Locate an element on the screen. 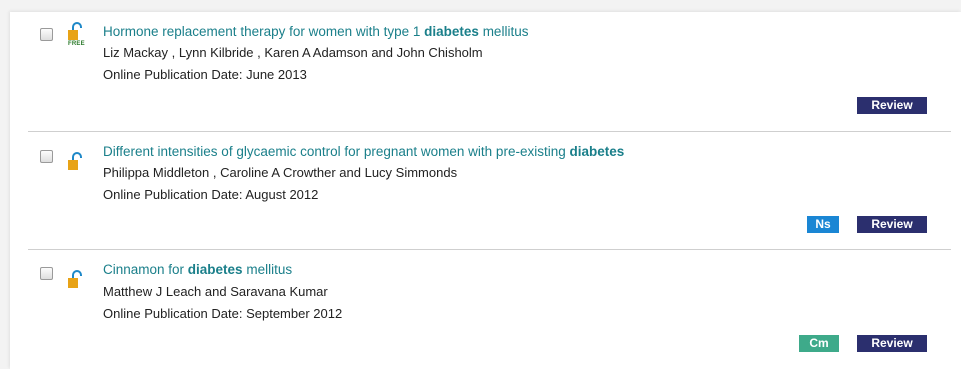 This screenshot has height=369, width=961. ns-badge: Ns is located at coordinates (823, 224).